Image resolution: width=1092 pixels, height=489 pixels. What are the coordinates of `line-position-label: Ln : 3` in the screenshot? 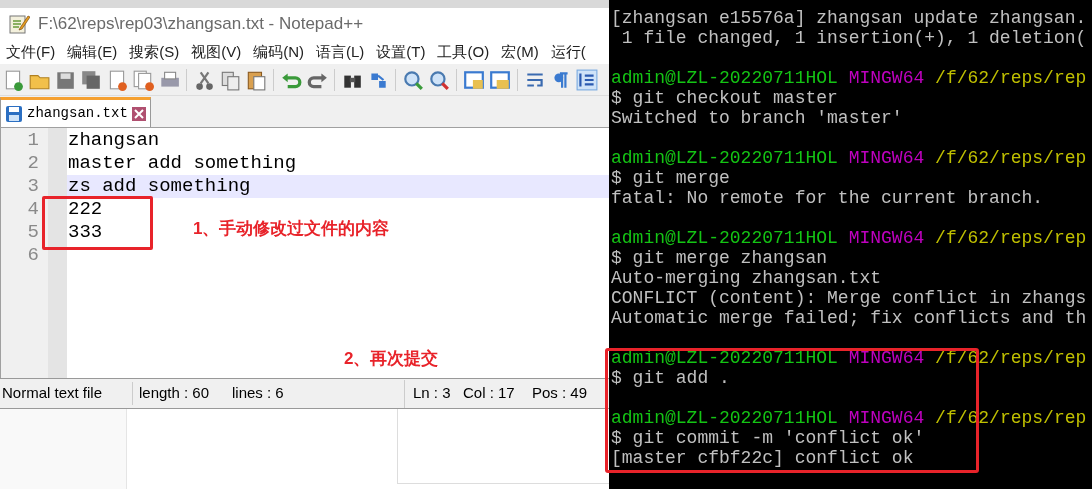 It's located at (432, 393).